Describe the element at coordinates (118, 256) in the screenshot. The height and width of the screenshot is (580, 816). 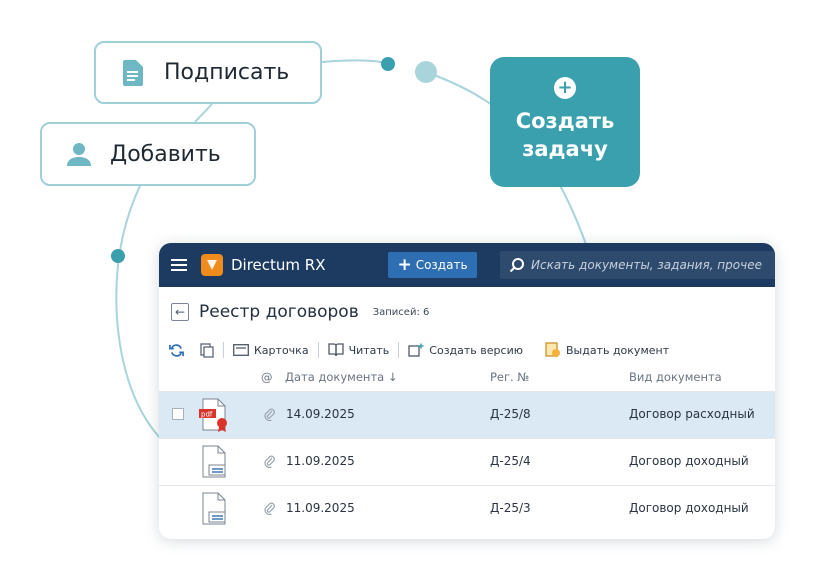
I see `orbit-dot-left` at that location.